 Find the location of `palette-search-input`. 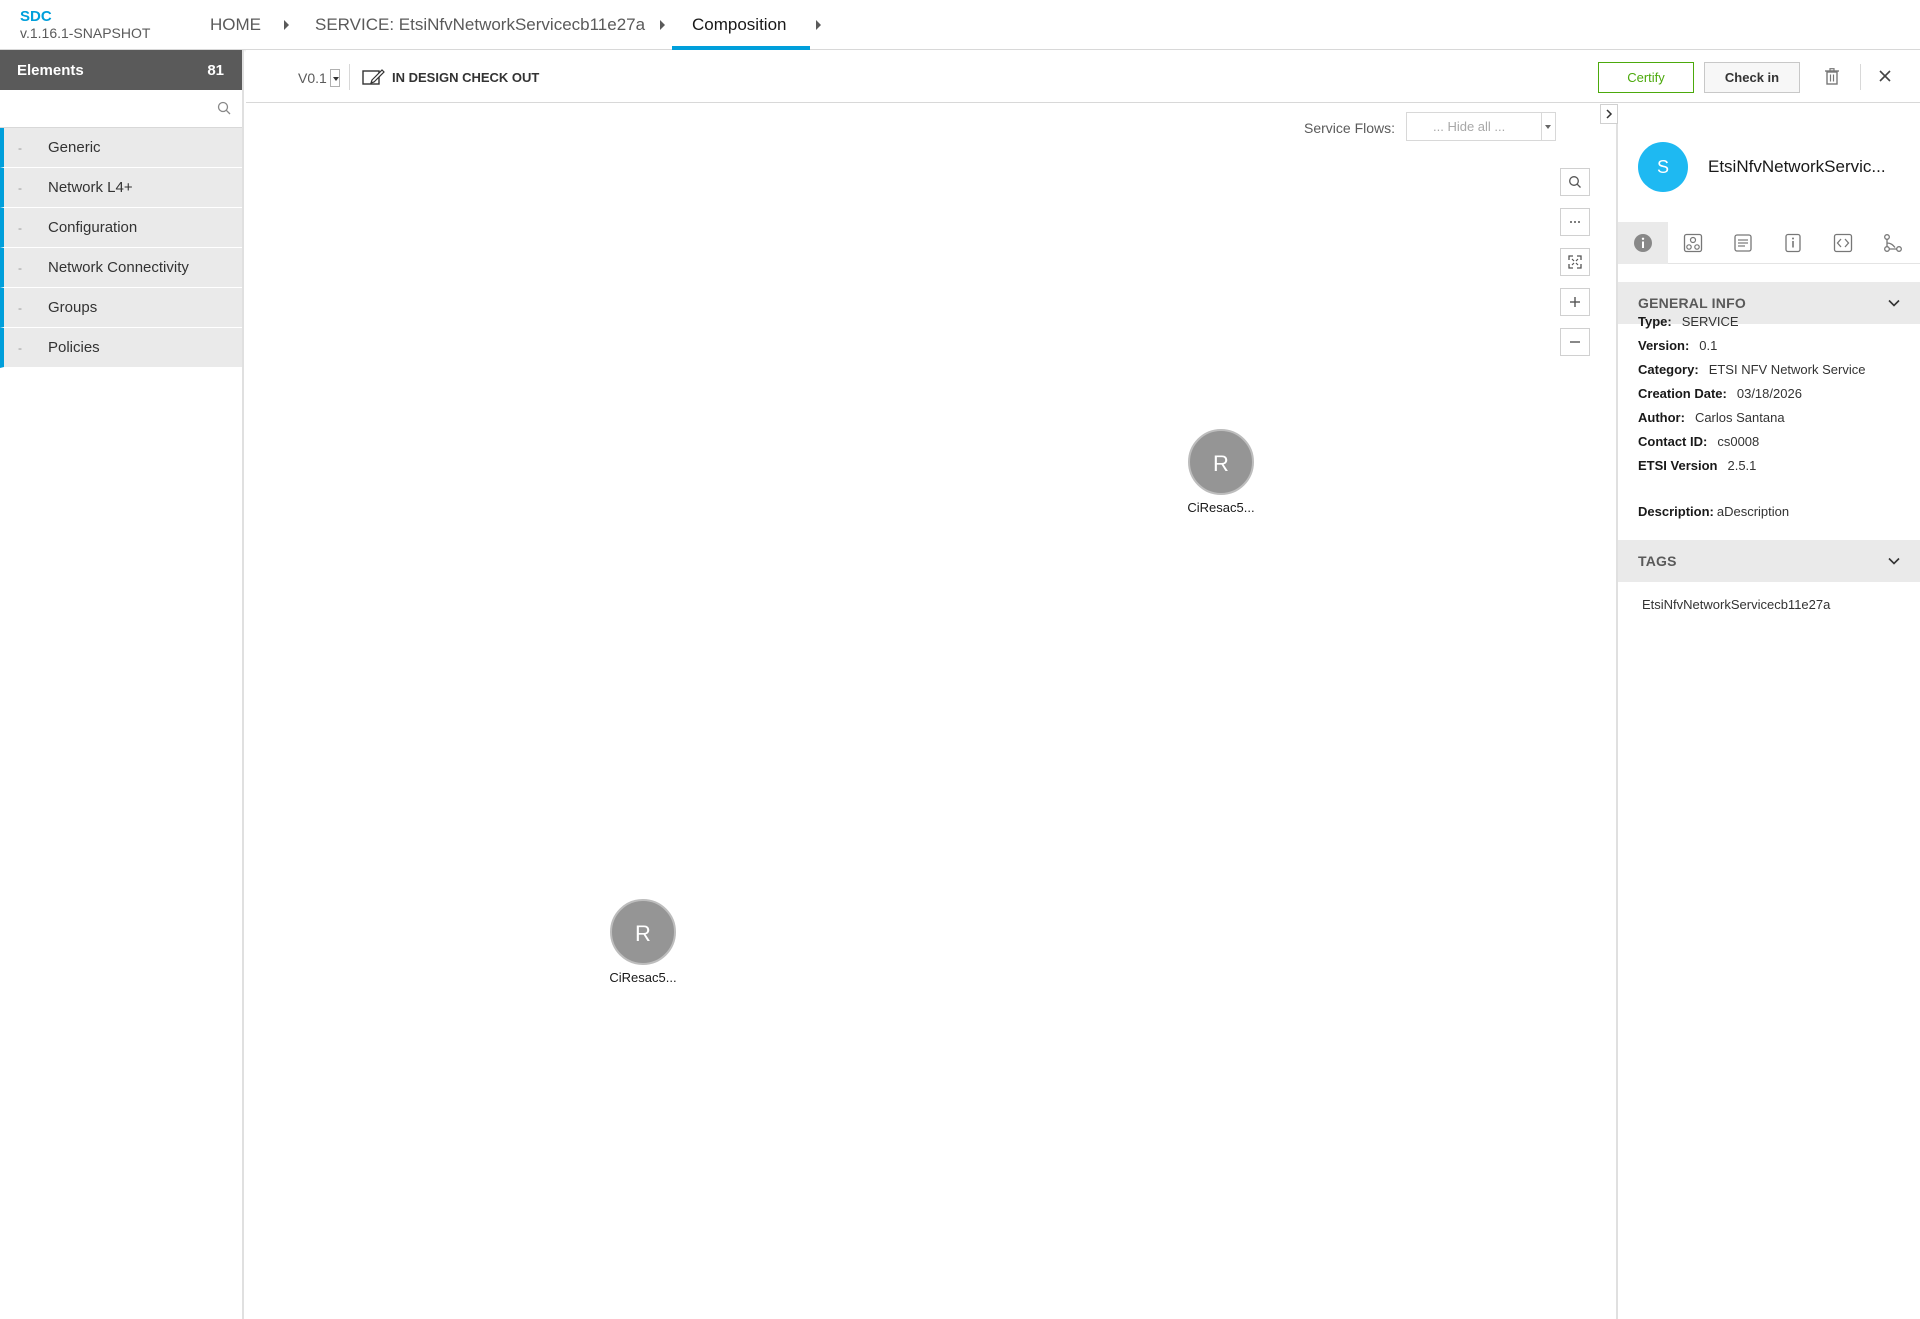

palette-search-input is located at coordinates (121, 108).